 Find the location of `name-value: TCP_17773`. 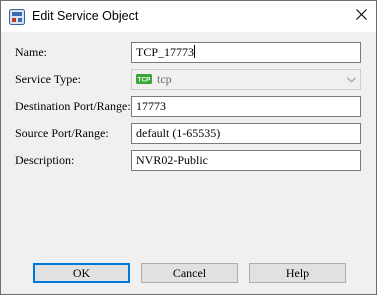

name-value: TCP_17773 is located at coordinates (165, 52).